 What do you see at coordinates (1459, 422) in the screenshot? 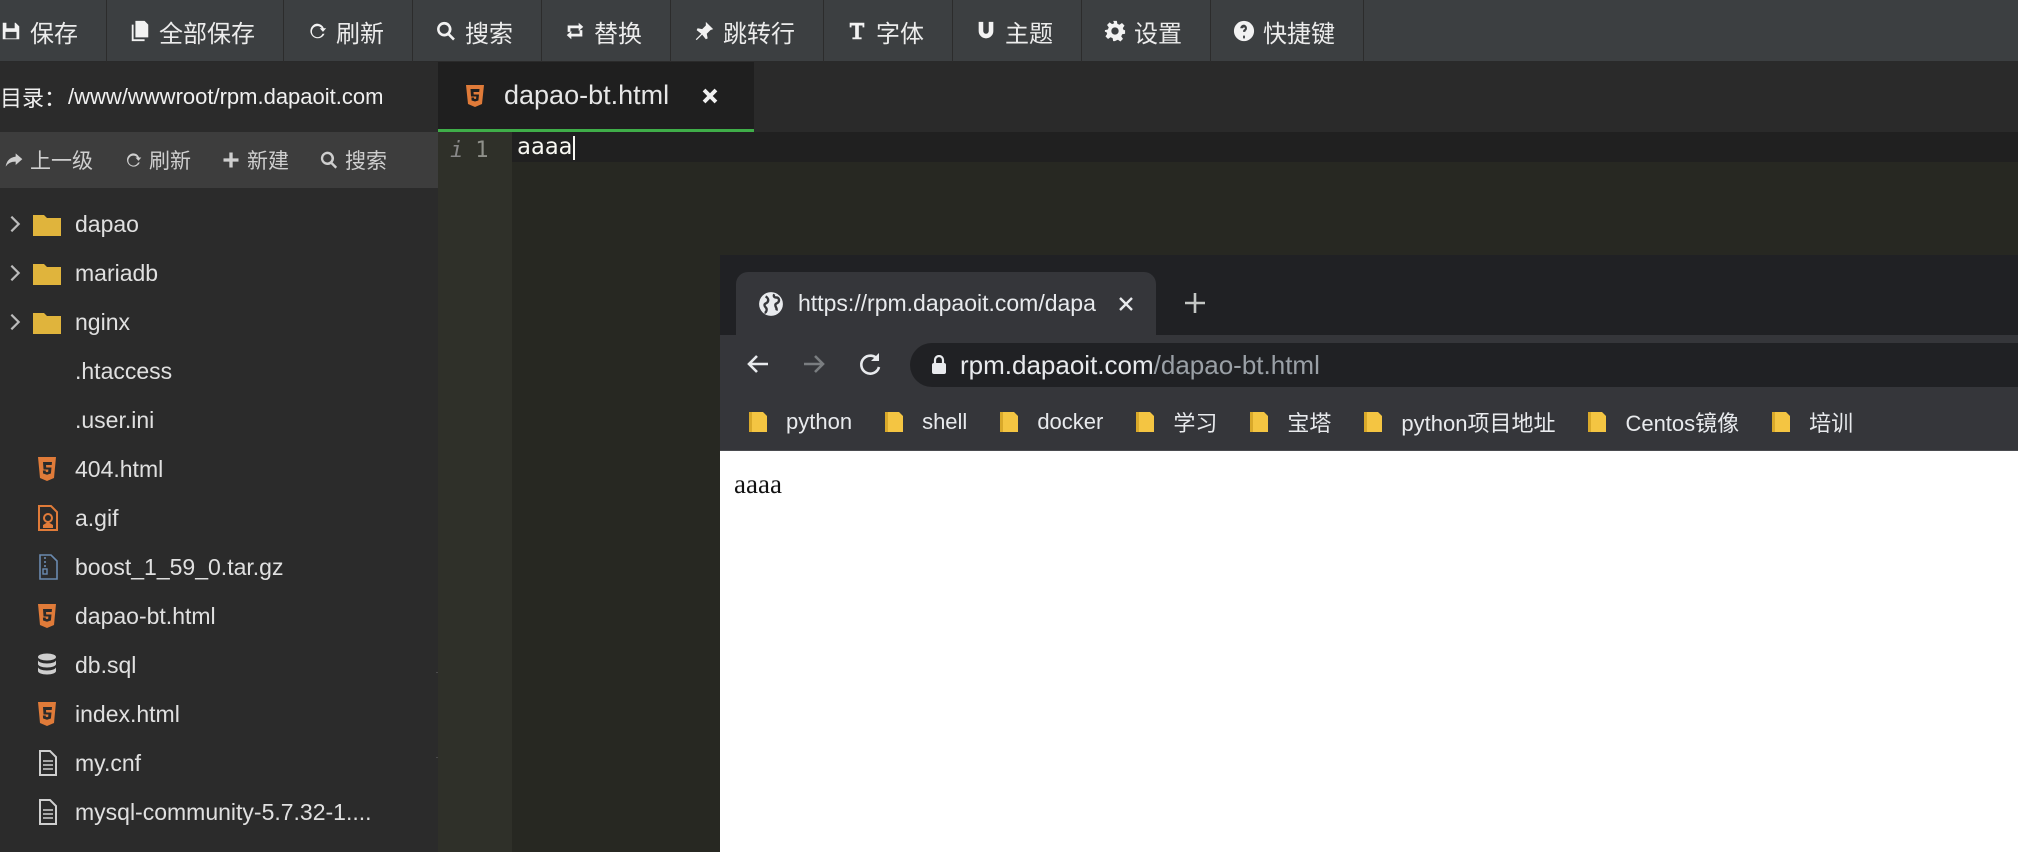
I see `bookmark-folder-python-projects: python项目地址` at bounding box center [1459, 422].